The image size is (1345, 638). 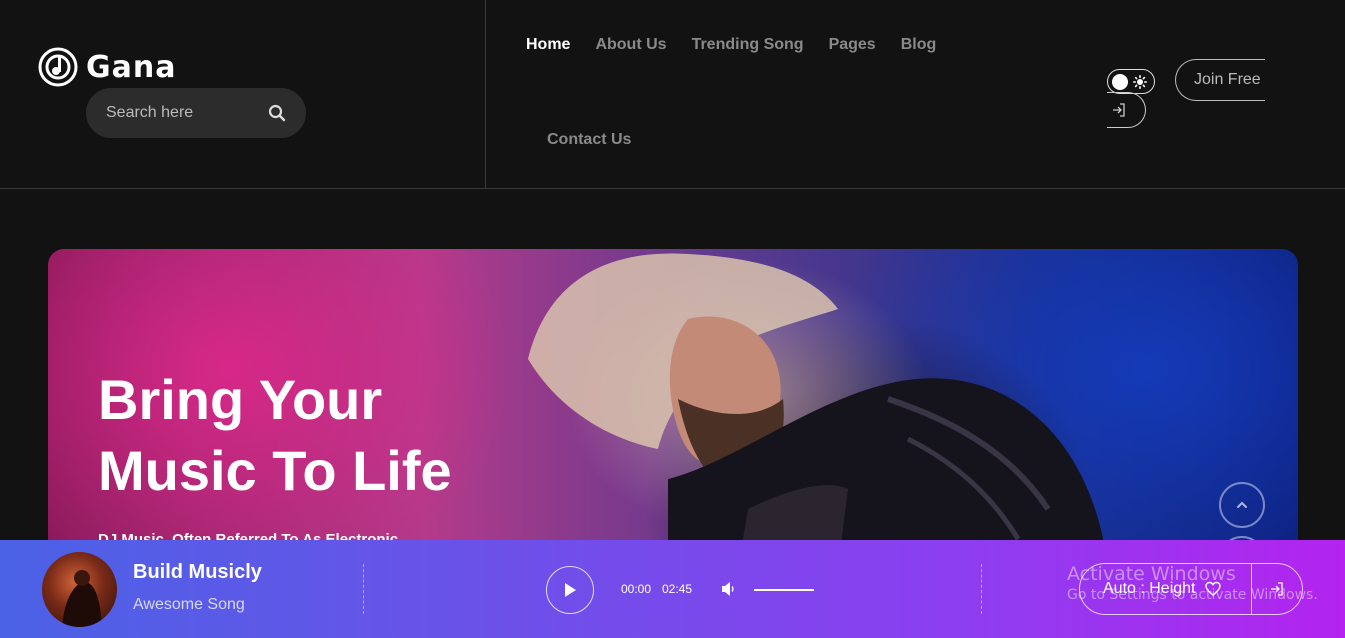 I want to click on nav-item-contact: Contact Us, so click(x=589, y=140).